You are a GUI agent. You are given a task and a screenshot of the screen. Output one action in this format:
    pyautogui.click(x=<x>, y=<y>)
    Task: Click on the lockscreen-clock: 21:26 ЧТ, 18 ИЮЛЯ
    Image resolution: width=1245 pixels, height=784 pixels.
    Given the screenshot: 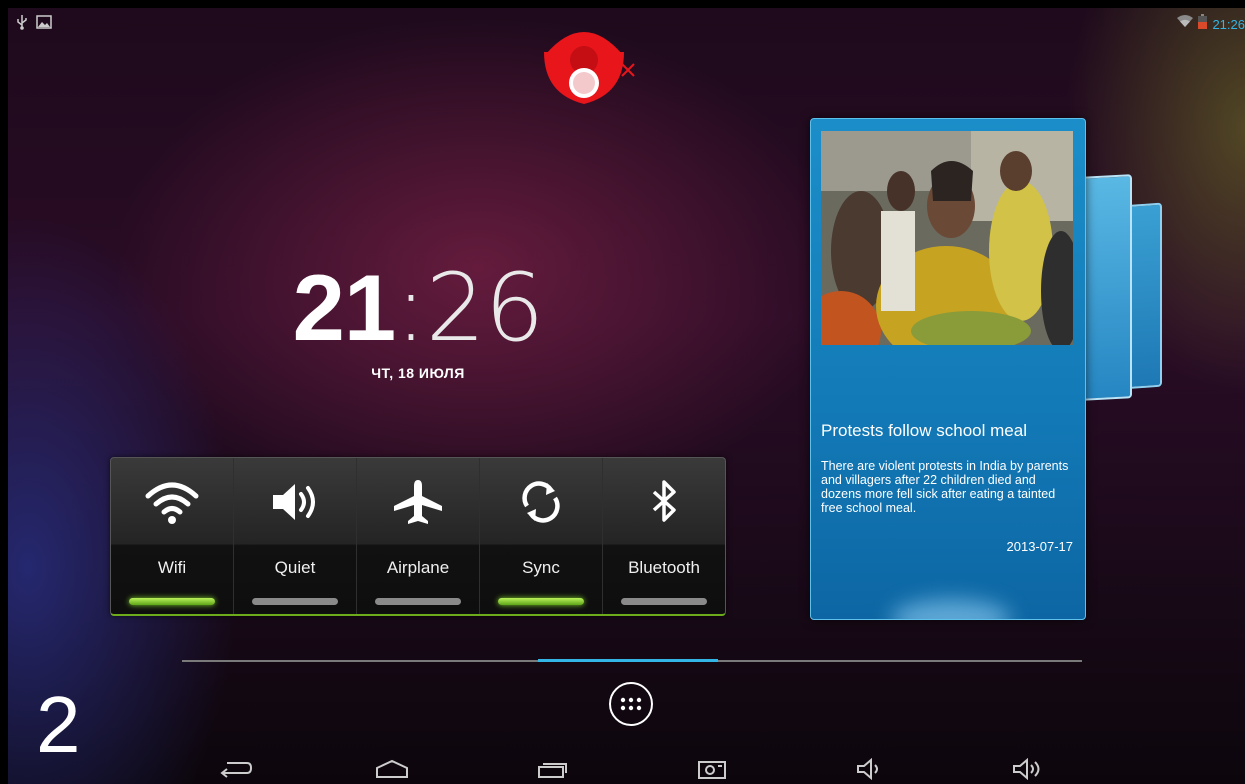 What is the action you would take?
    pyautogui.click(x=418, y=321)
    